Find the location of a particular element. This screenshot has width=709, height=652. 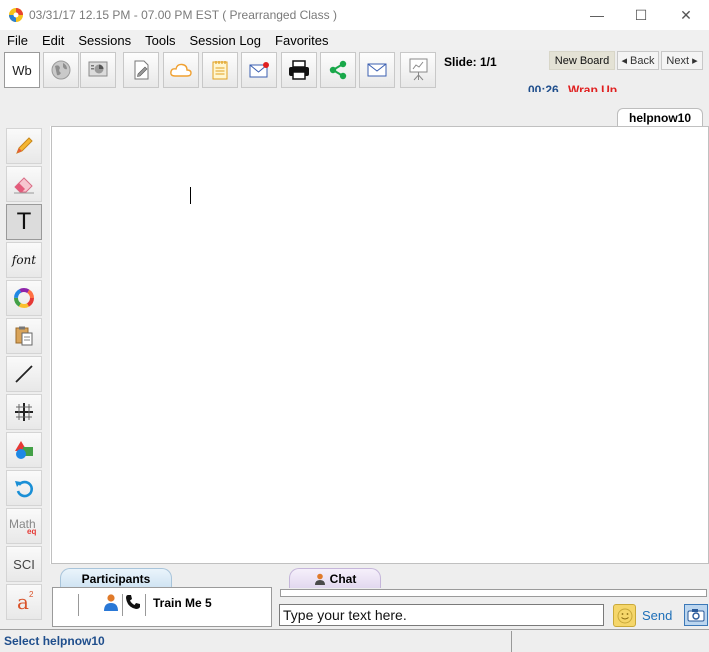

back-button: ◂ Back is located at coordinates (638, 60).